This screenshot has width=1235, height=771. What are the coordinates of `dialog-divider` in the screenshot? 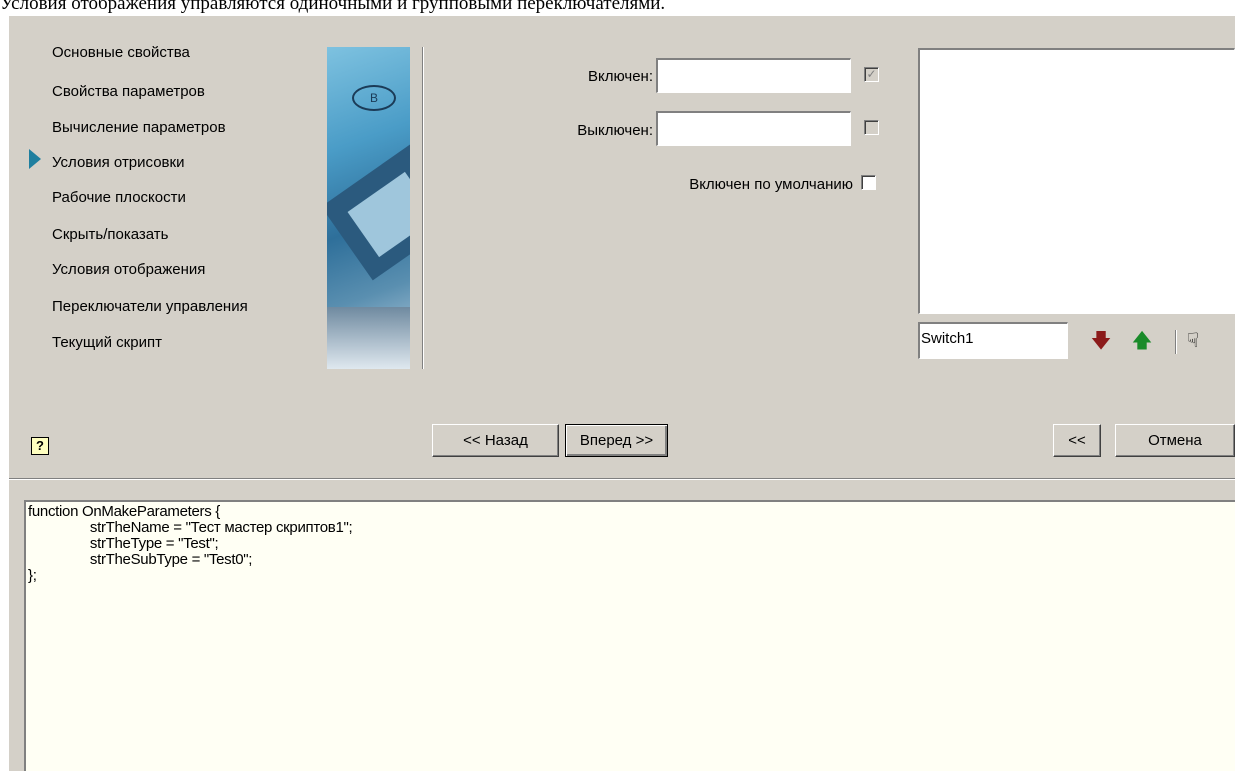 It's located at (622, 479).